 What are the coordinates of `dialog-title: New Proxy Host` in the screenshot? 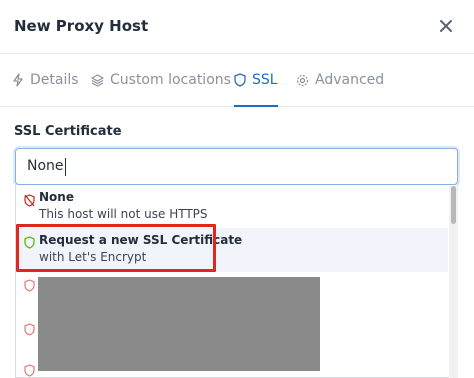 It's located at (81, 26).